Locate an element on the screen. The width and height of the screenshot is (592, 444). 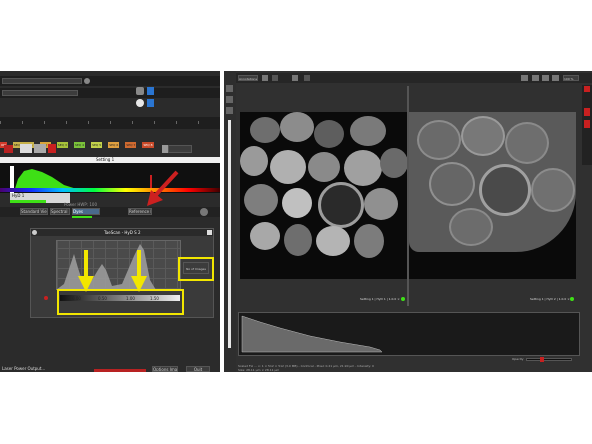
seq-tag: SEQ 3 is located at coordinates (62, 145).